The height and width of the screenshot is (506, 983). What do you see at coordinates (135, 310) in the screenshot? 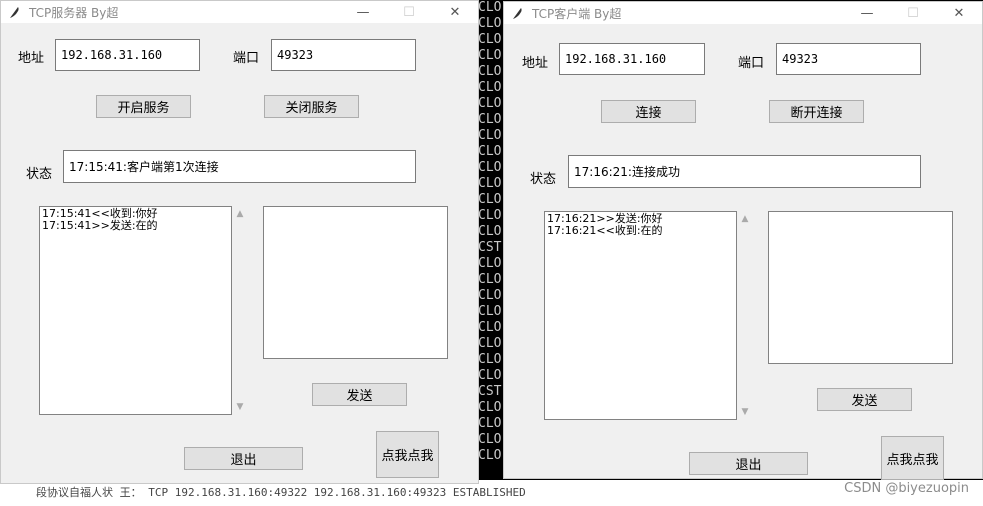
I see `message-log: 17:15:41<<收到:你好 17:15:41>>发送:在的` at bounding box center [135, 310].